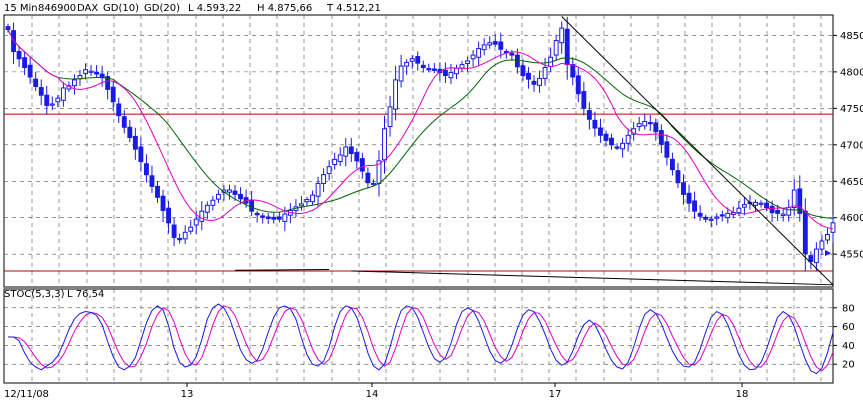 The image size is (863, 401). I want to click on price-tick-label: 4550, so click(851, 255).